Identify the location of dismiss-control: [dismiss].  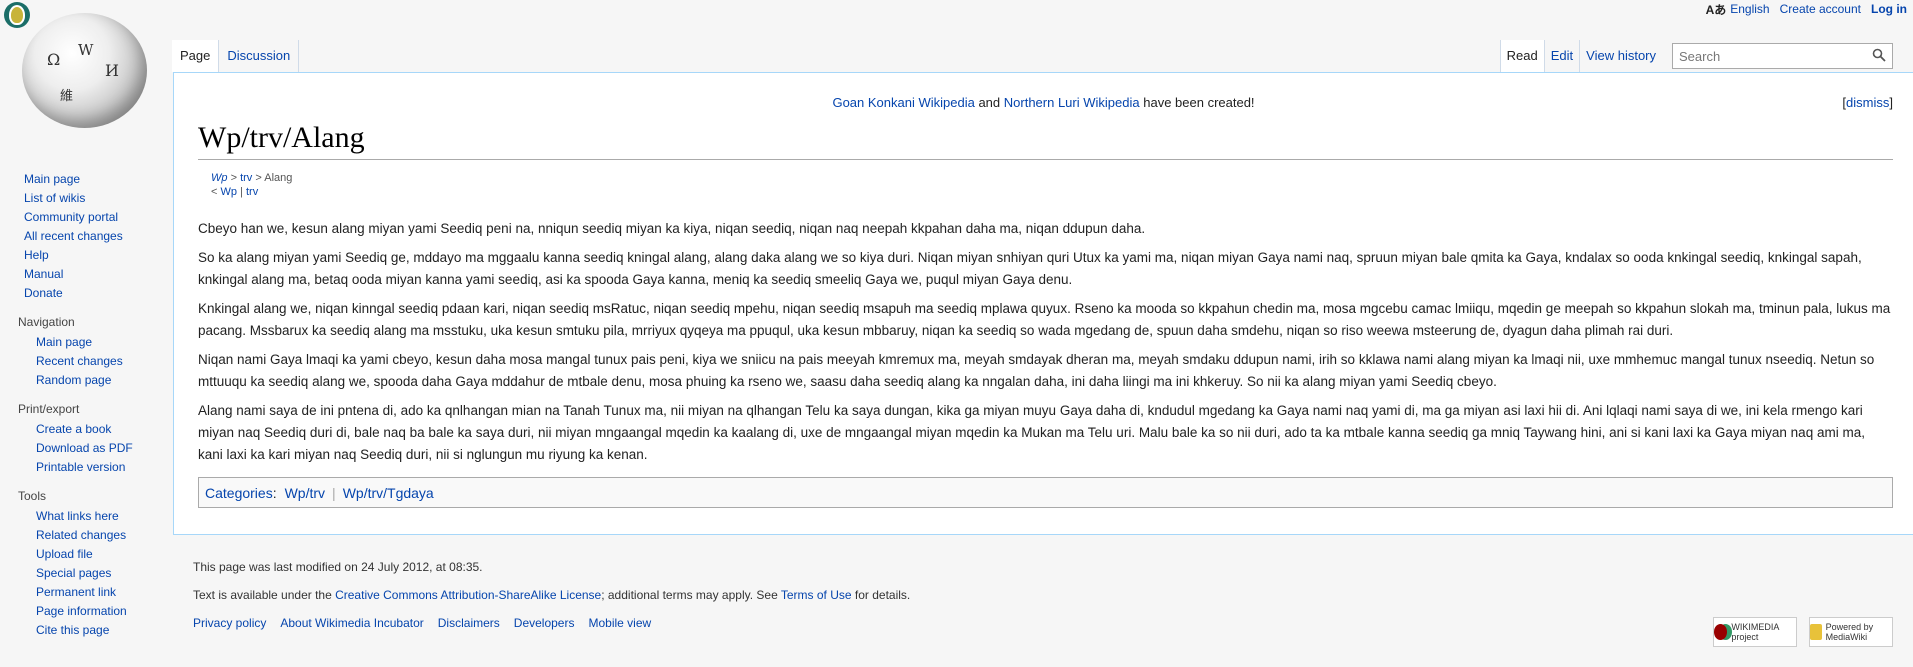
(1867, 102).